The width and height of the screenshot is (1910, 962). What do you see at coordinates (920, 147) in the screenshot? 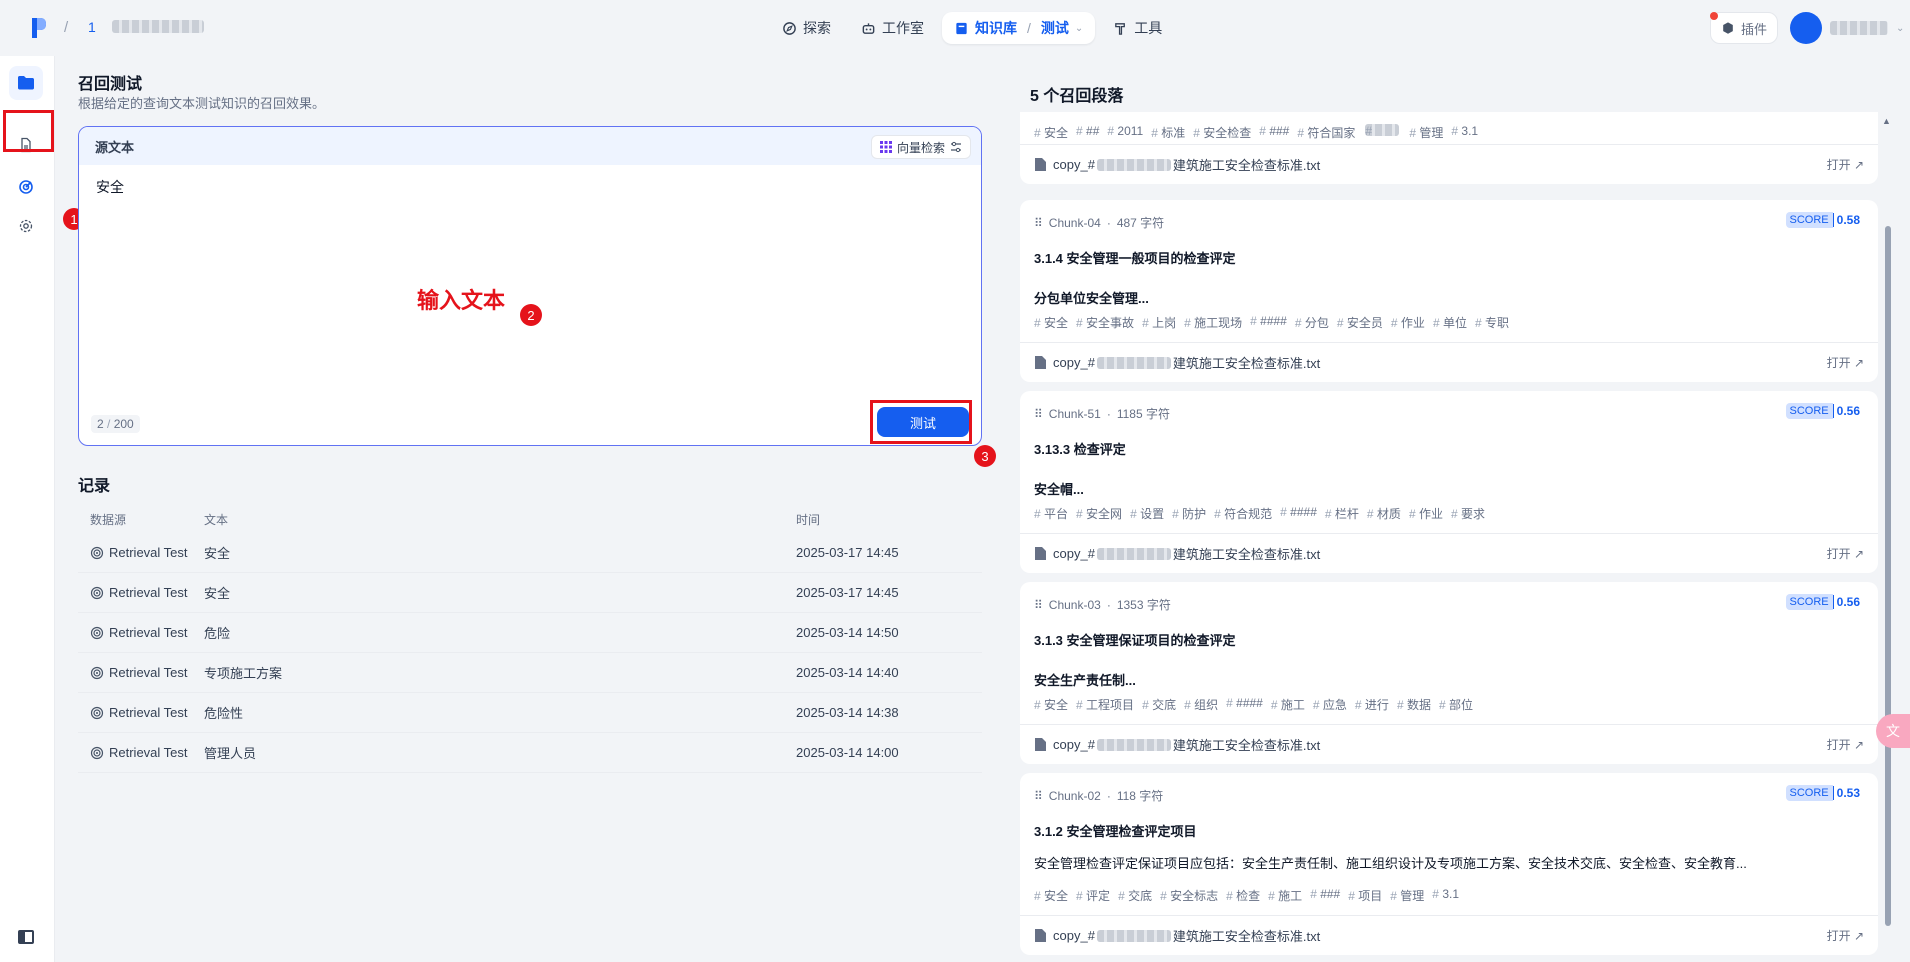
I see `retrieval-mode-button: 向量检索` at bounding box center [920, 147].